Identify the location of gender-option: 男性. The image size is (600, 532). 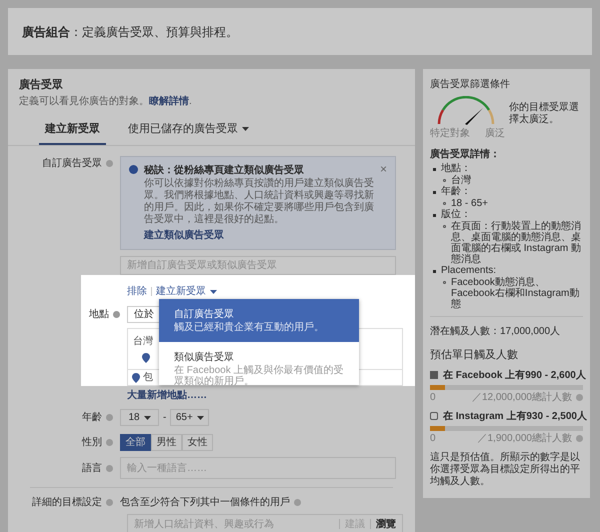
(166, 442).